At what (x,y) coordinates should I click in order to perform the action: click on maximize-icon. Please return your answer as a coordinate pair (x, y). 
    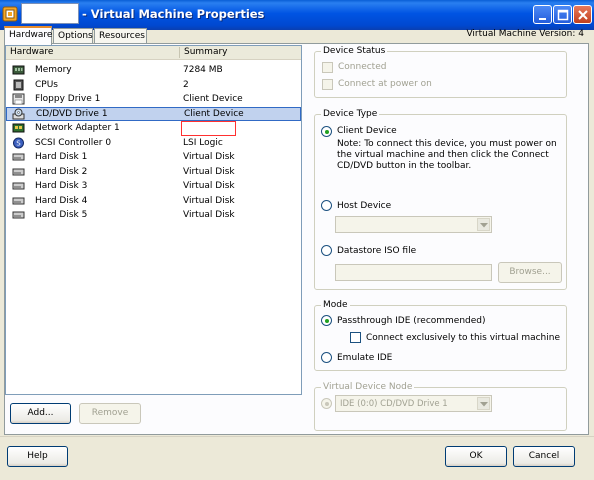
    Looking at the image, I should click on (563, 15).